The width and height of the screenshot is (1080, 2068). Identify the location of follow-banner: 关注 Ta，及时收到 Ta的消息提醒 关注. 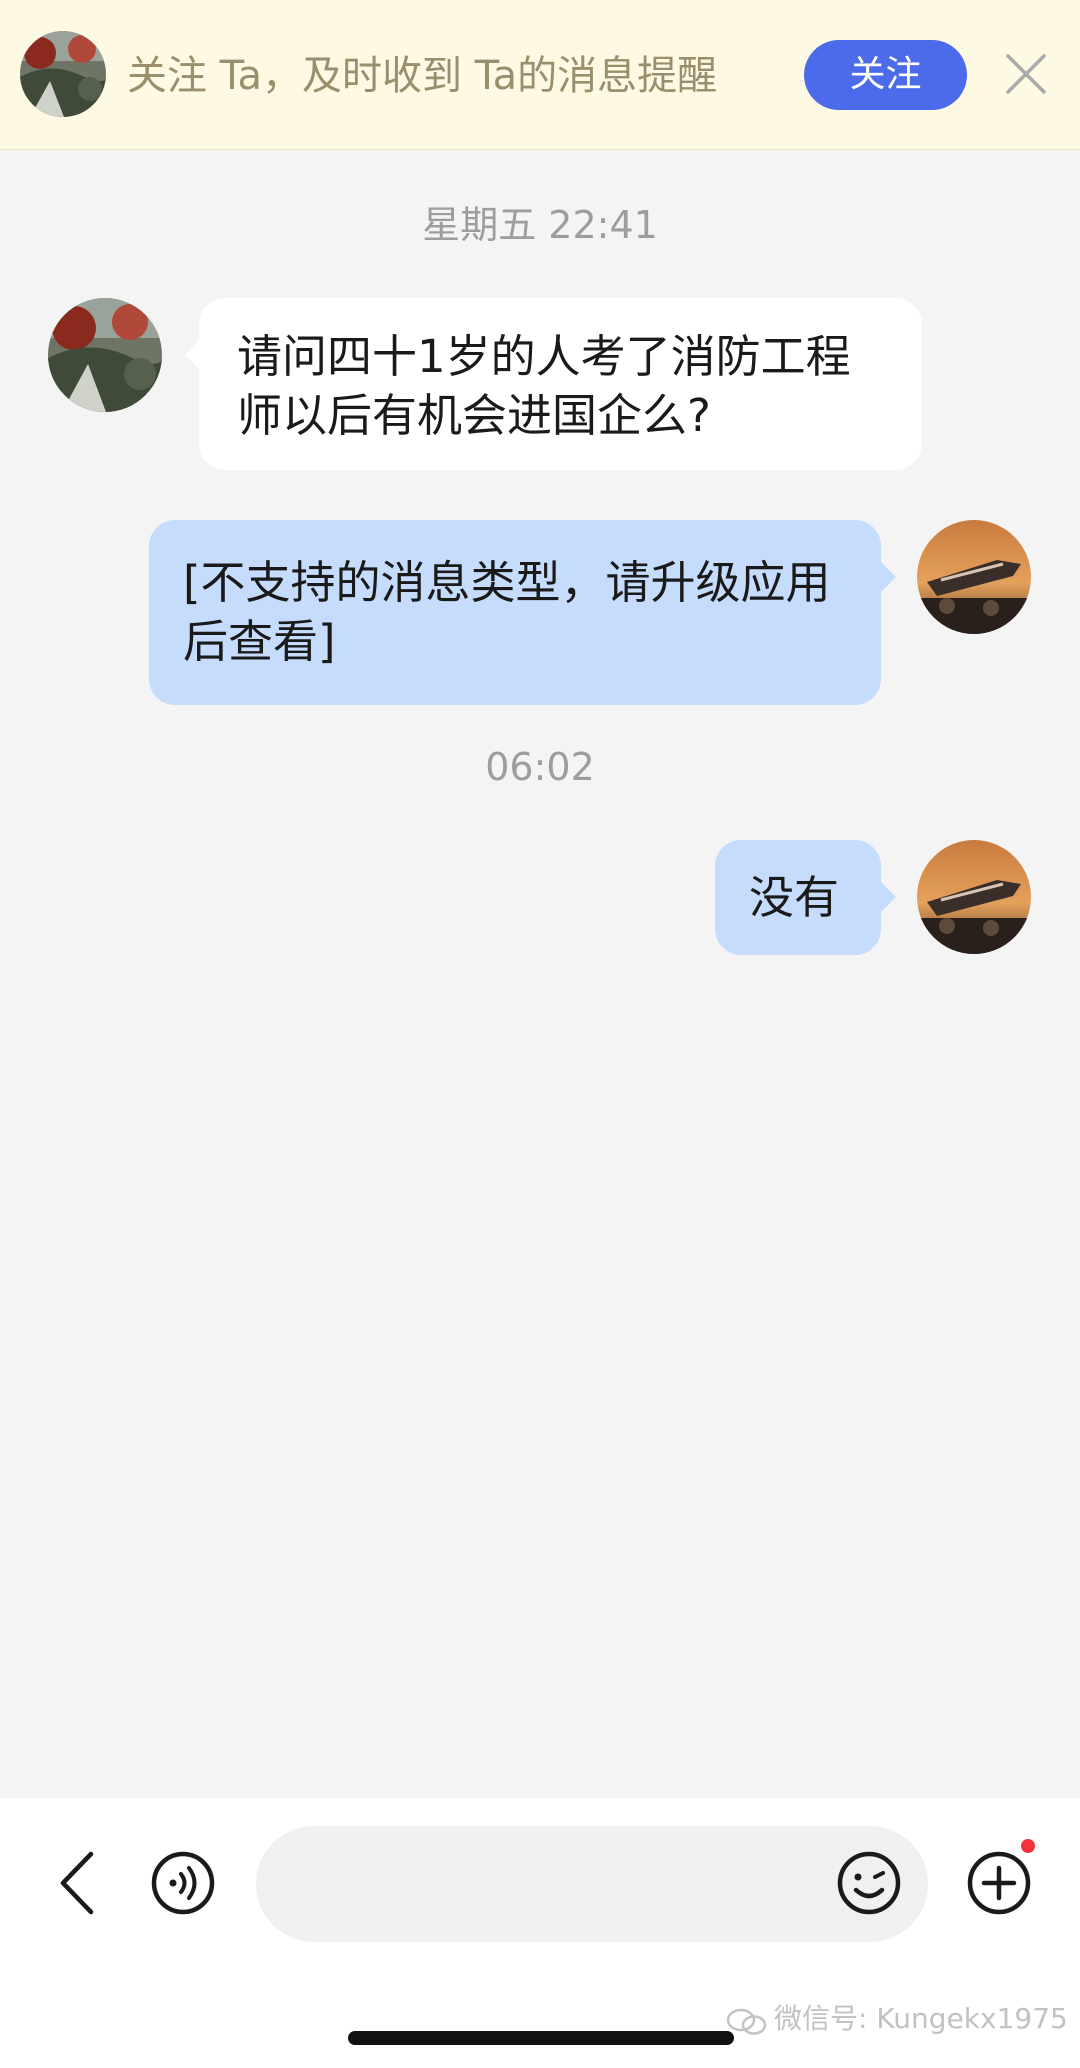
(540, 75).